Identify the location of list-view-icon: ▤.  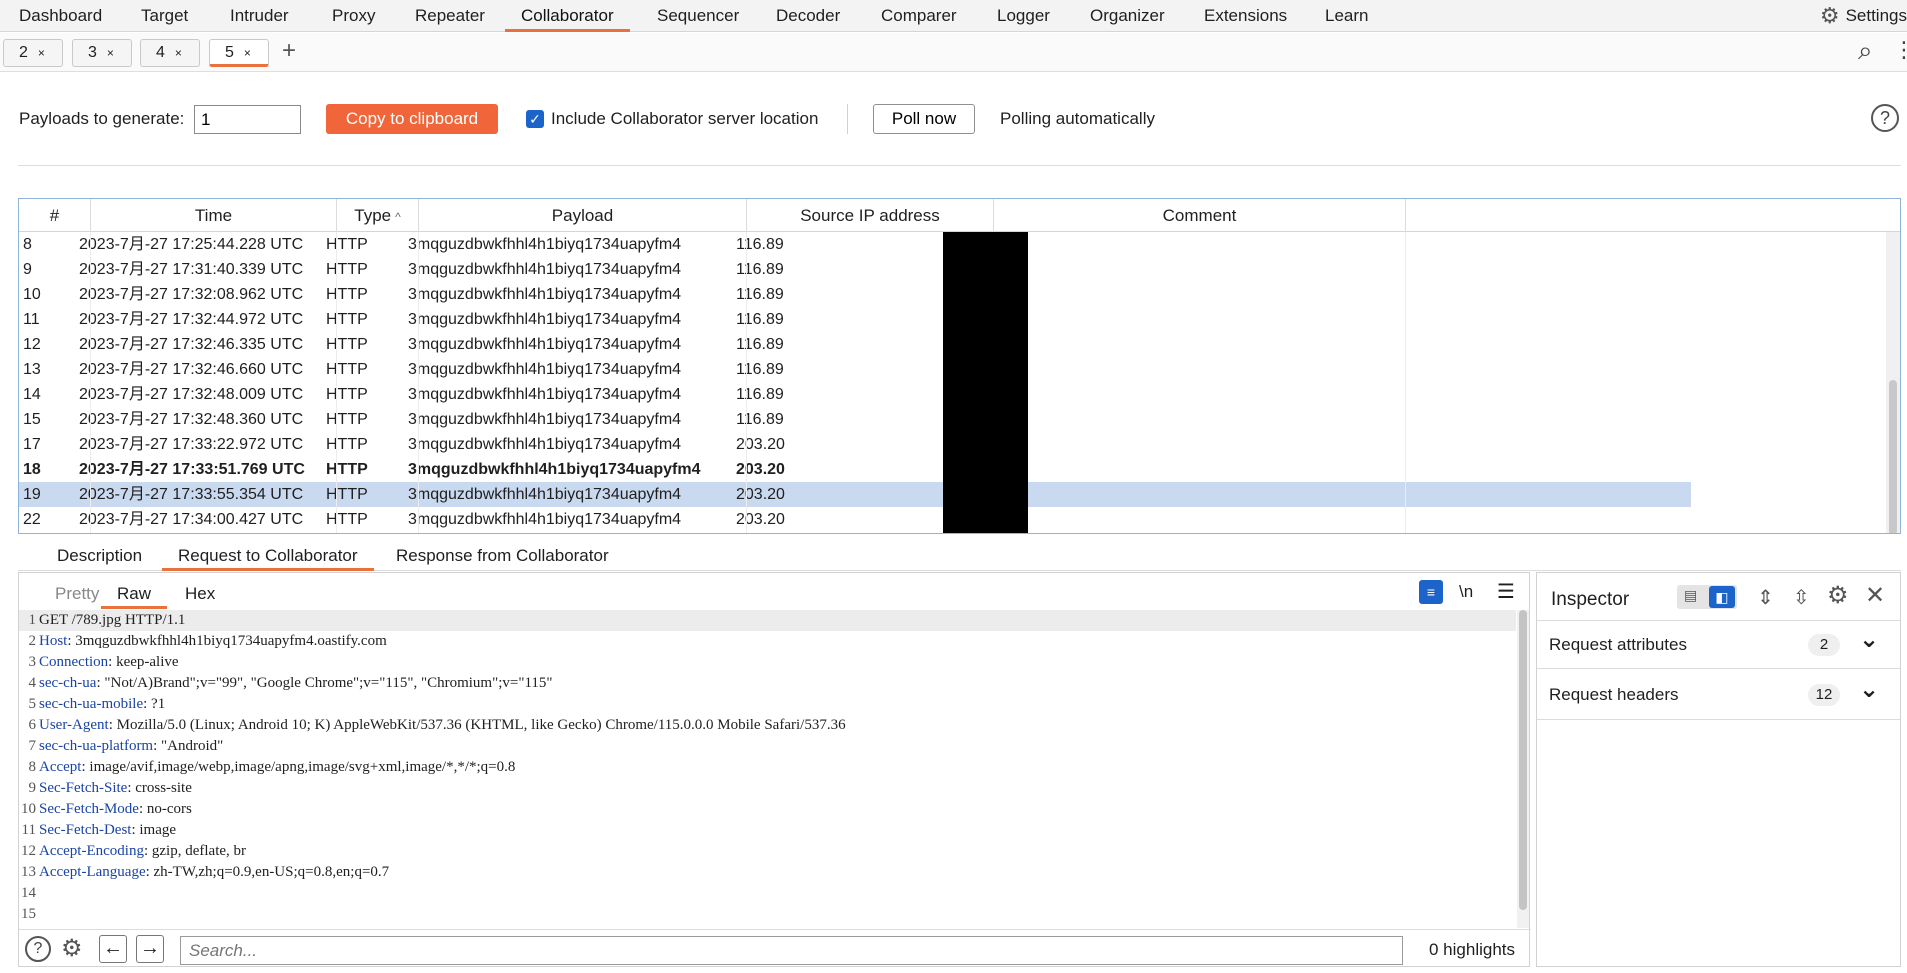
(1690, 595).